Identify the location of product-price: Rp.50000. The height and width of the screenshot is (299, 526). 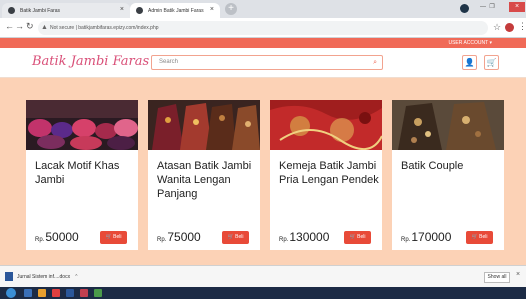
(57, 237).